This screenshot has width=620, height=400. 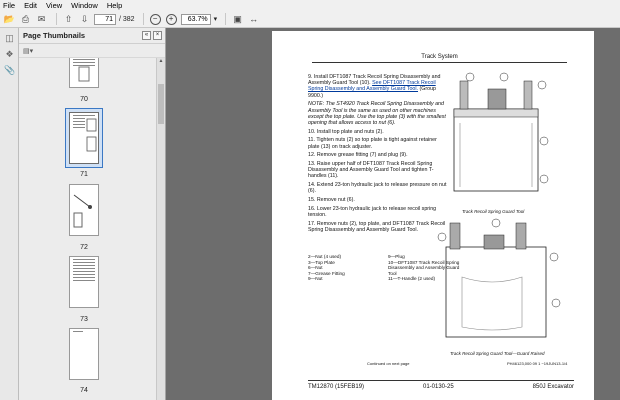 What do you see at coordinates (84, 99) in the screenshot?
I see `thumbnail-label: 70` at bounding box center [84, 99].